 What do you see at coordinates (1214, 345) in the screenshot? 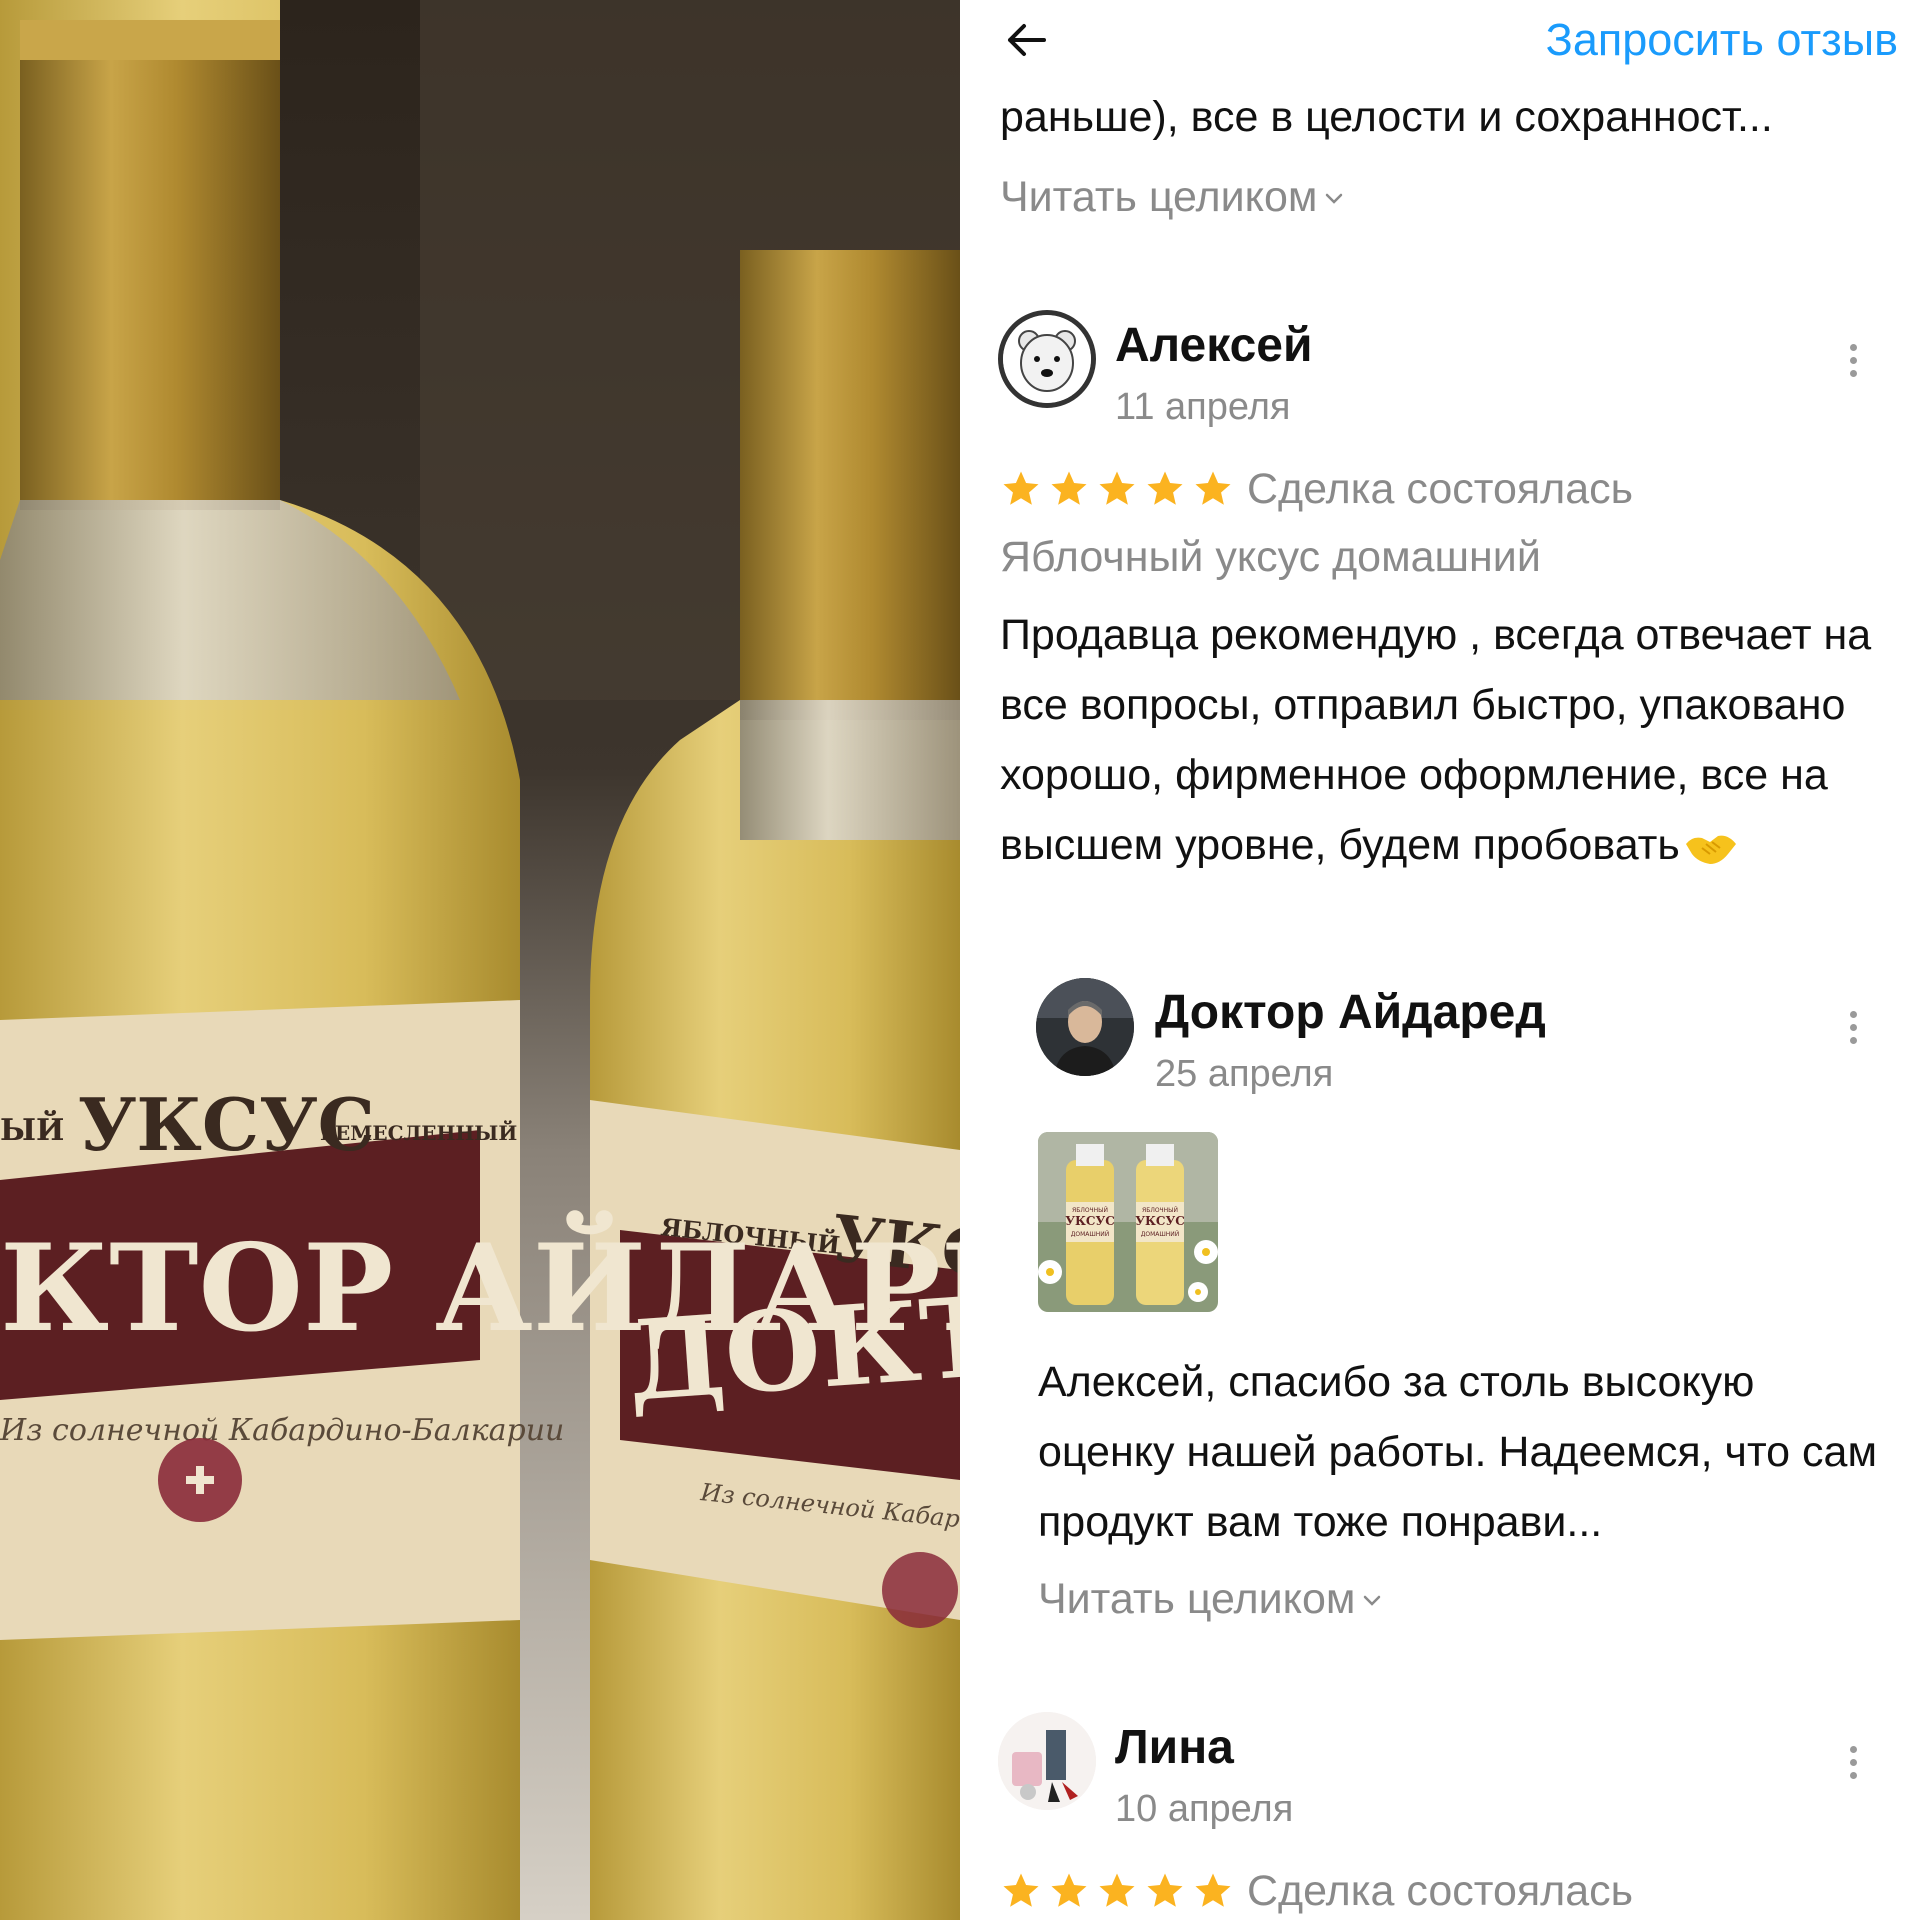
I see `review-author: Алексей` at bounding box center [1214, 345].